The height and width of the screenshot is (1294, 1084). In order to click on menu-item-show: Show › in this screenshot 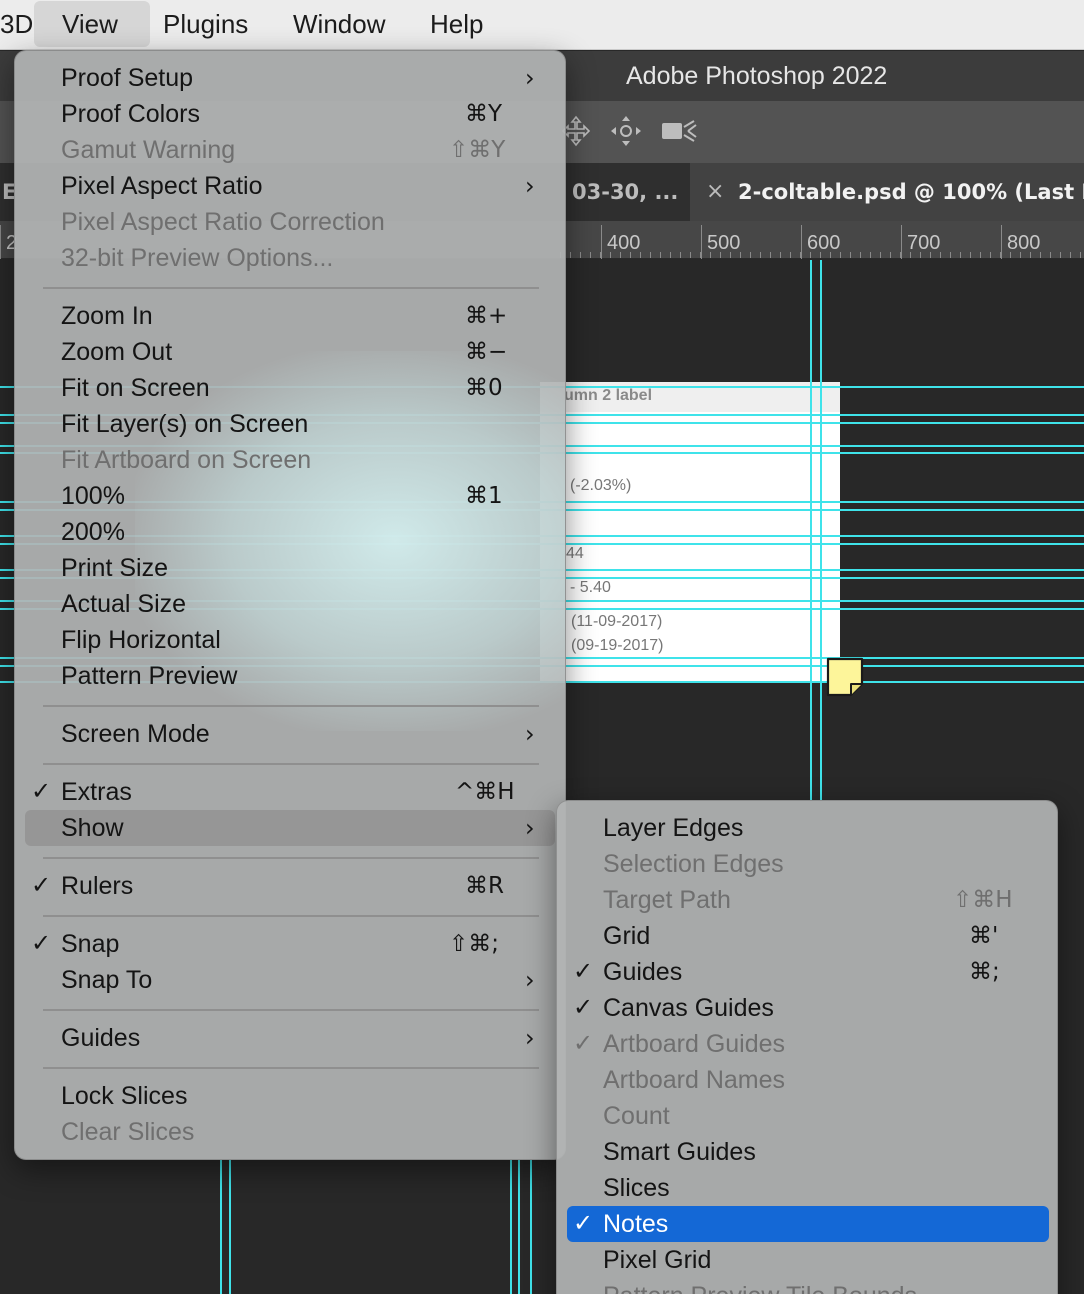, I will do `click(290, 828)`.